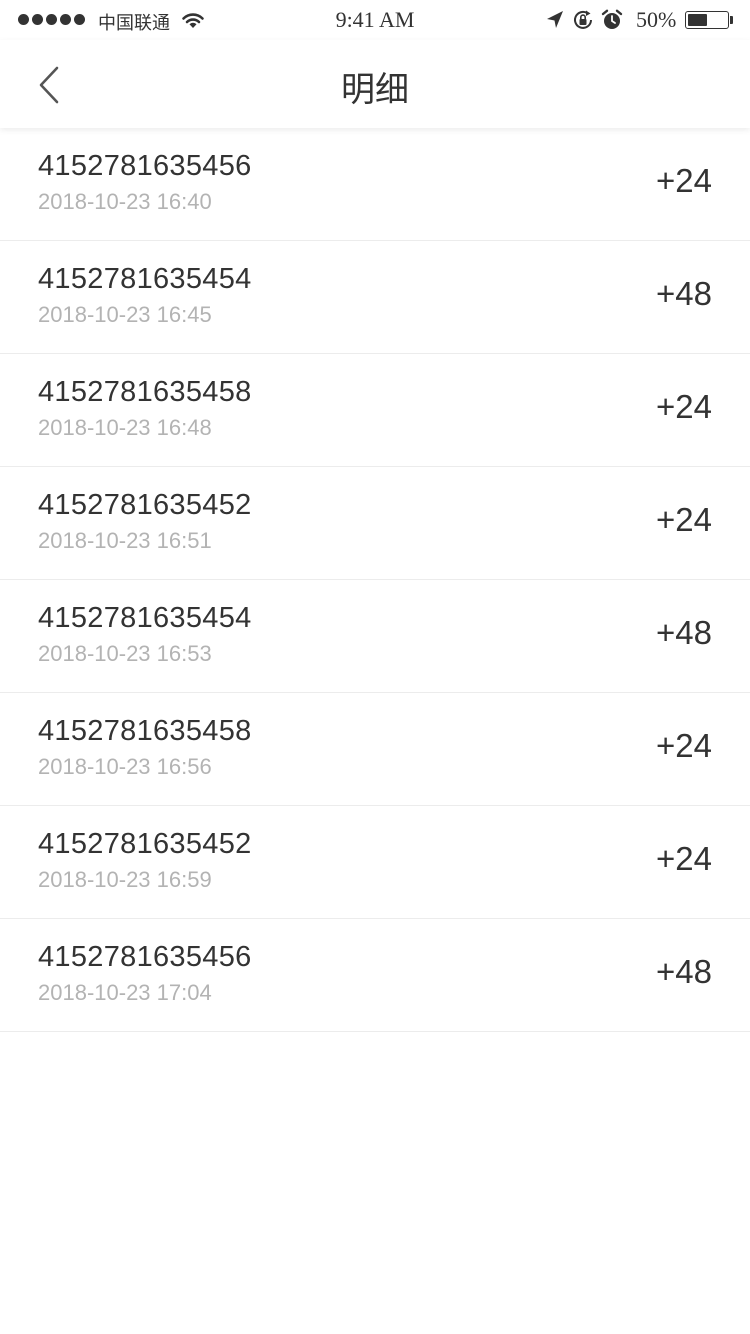 Image resolution: width=750 pixels, height=1334 pixels. What do you see at coordinates (375, 636) in the screenshot?
I see `list-item: 4152781635454 2018-10-23 16:53 +48` at bounding box center [375, 636].